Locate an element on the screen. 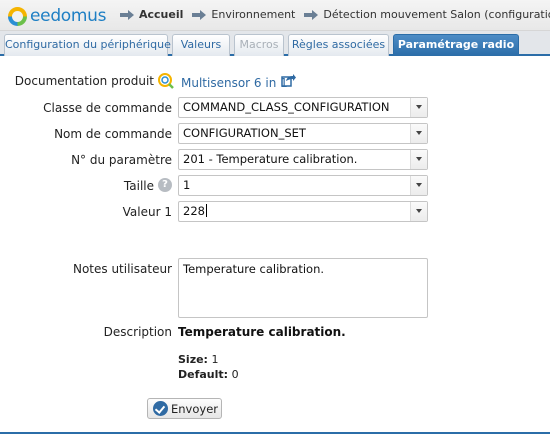  external-link-icon is located at coordinates (288, 80).